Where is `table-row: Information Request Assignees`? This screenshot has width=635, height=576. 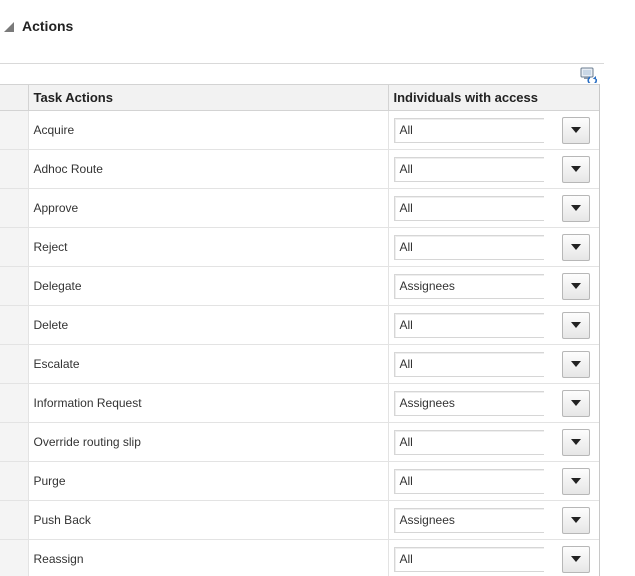
table-row: Information Request Assignees is located at coordinates (299, 403).